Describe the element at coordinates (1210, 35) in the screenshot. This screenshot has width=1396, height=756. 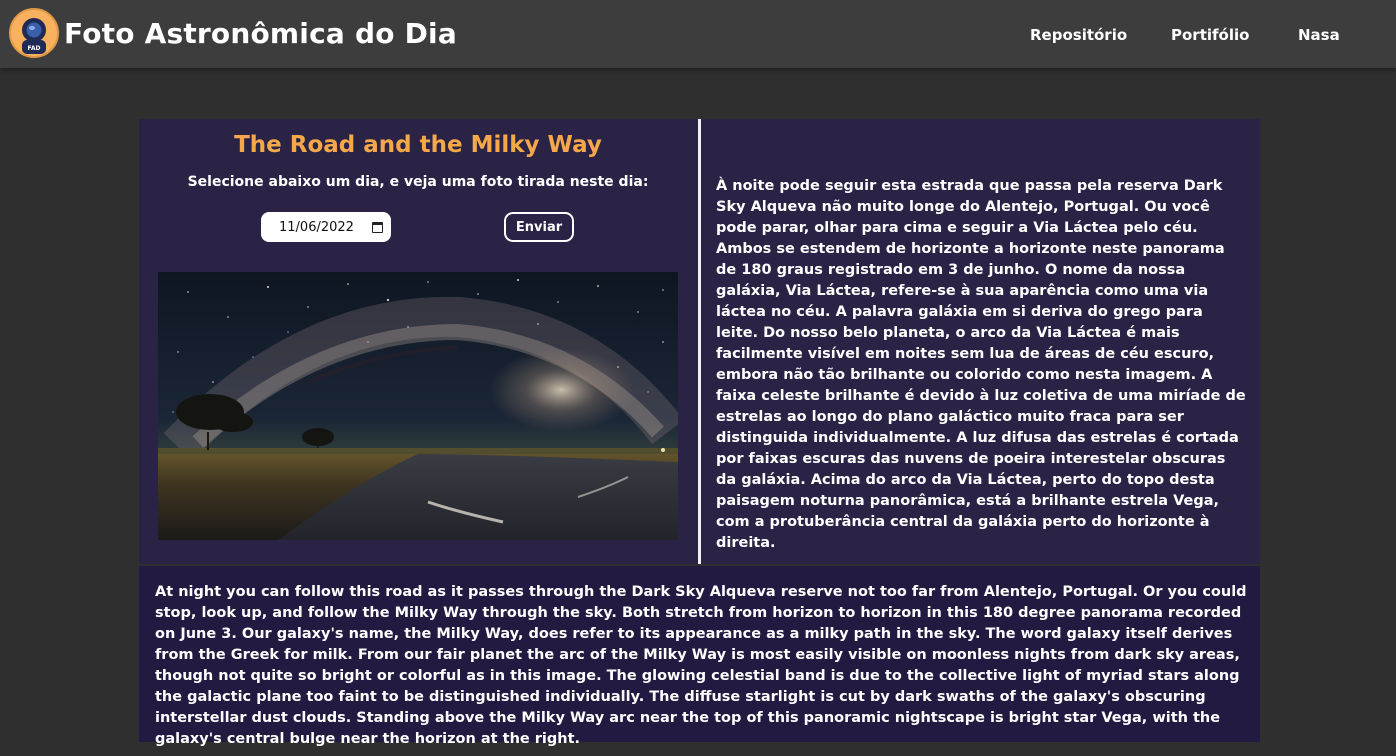
I see `nav-link-portifolio: Portifólio` at that location.